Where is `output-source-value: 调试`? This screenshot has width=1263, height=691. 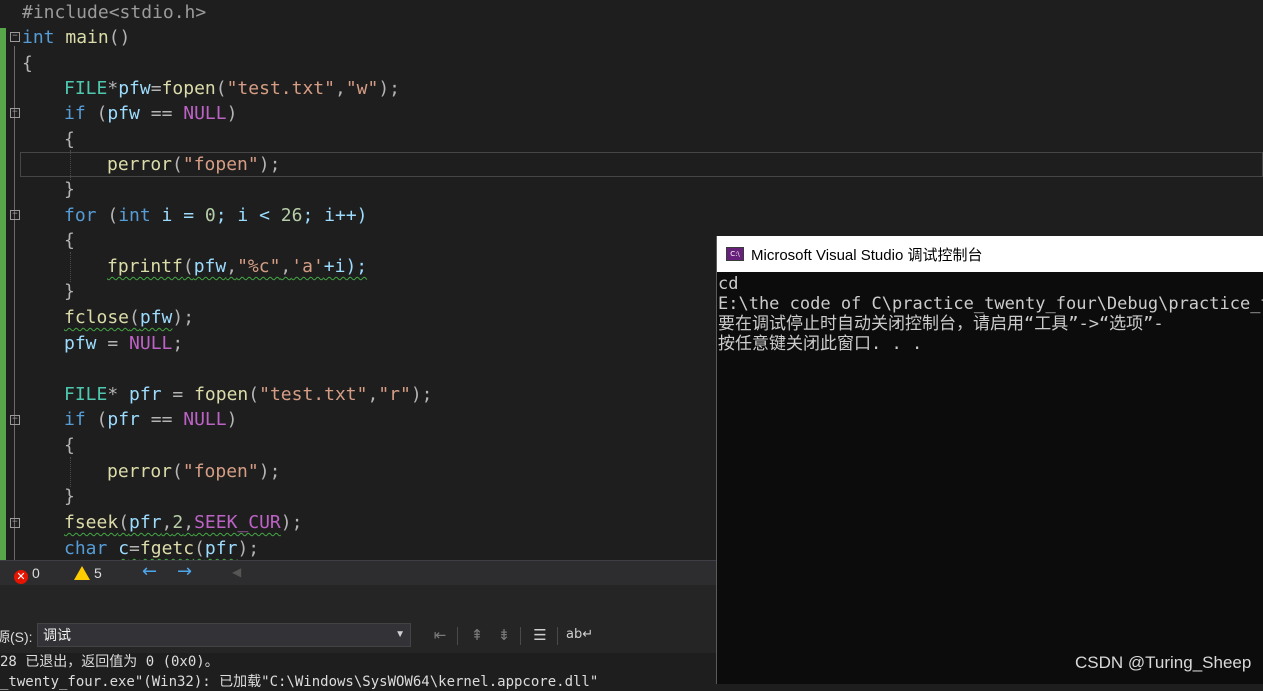 output-source-value: 调试 is located at coordinates (57, 635).